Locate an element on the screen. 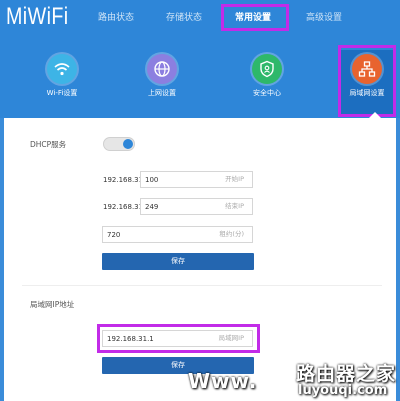  start-ip-input is located at coordinates (175, 179).